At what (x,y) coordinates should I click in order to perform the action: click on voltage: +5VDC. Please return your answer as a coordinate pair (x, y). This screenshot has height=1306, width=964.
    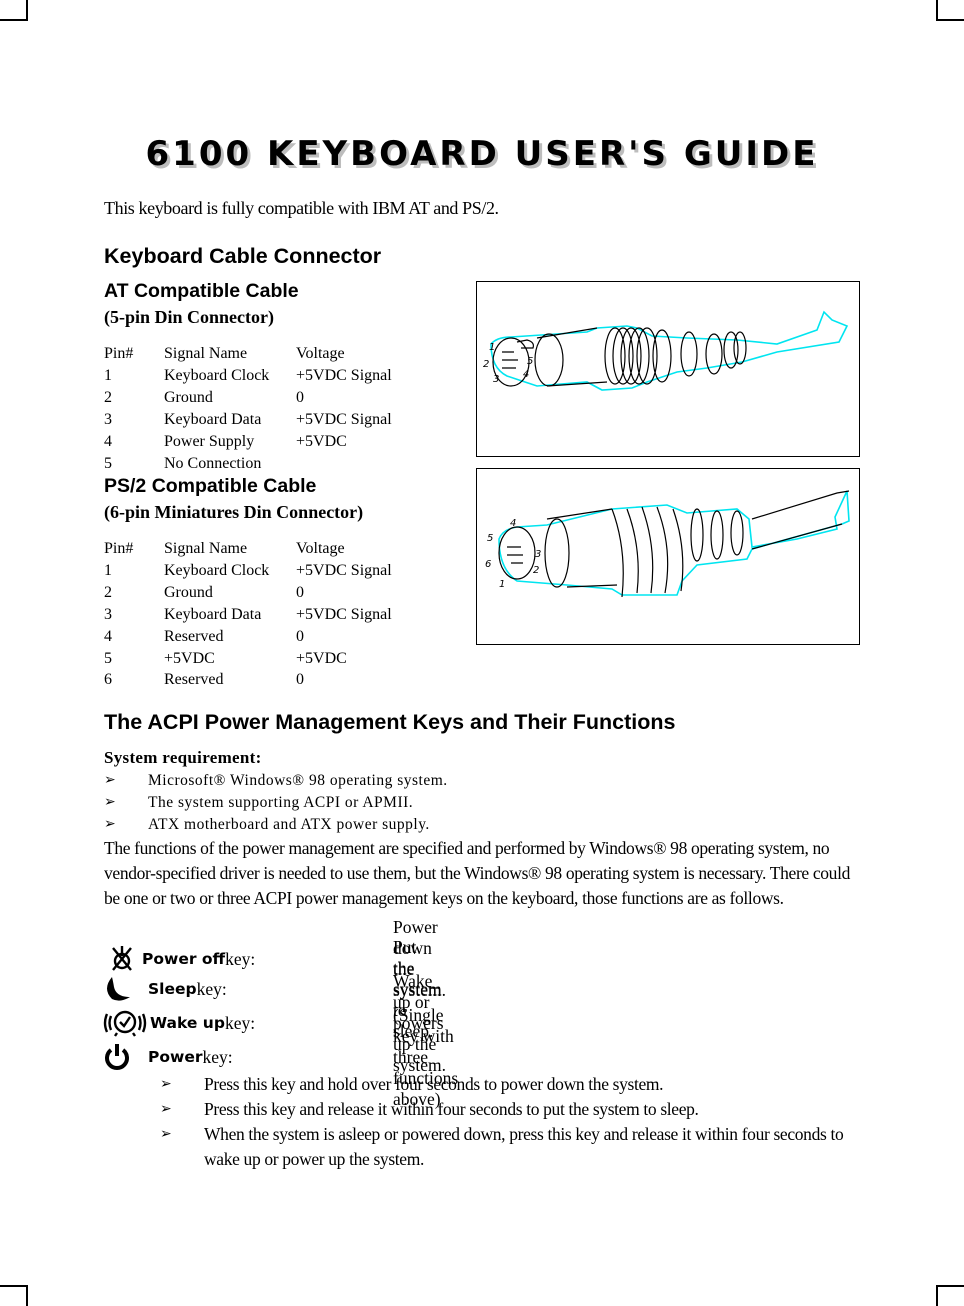
    Looking at the image, I should click on (321, 658).